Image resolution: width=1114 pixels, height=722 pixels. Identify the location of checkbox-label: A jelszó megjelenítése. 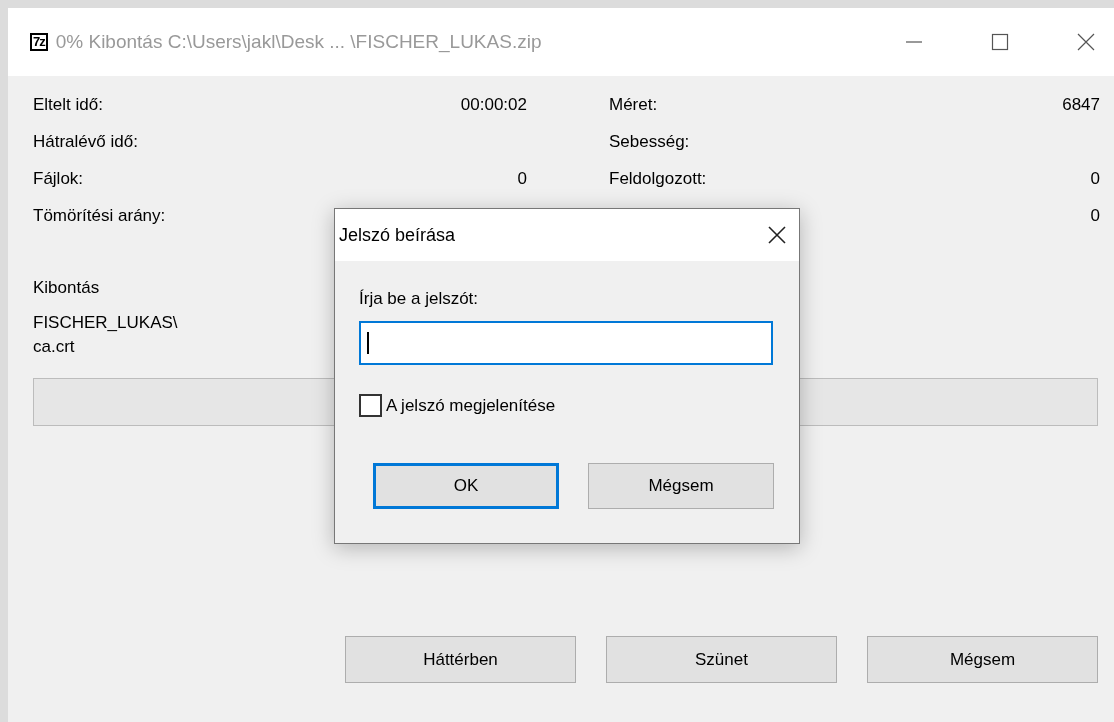
(471, 405).